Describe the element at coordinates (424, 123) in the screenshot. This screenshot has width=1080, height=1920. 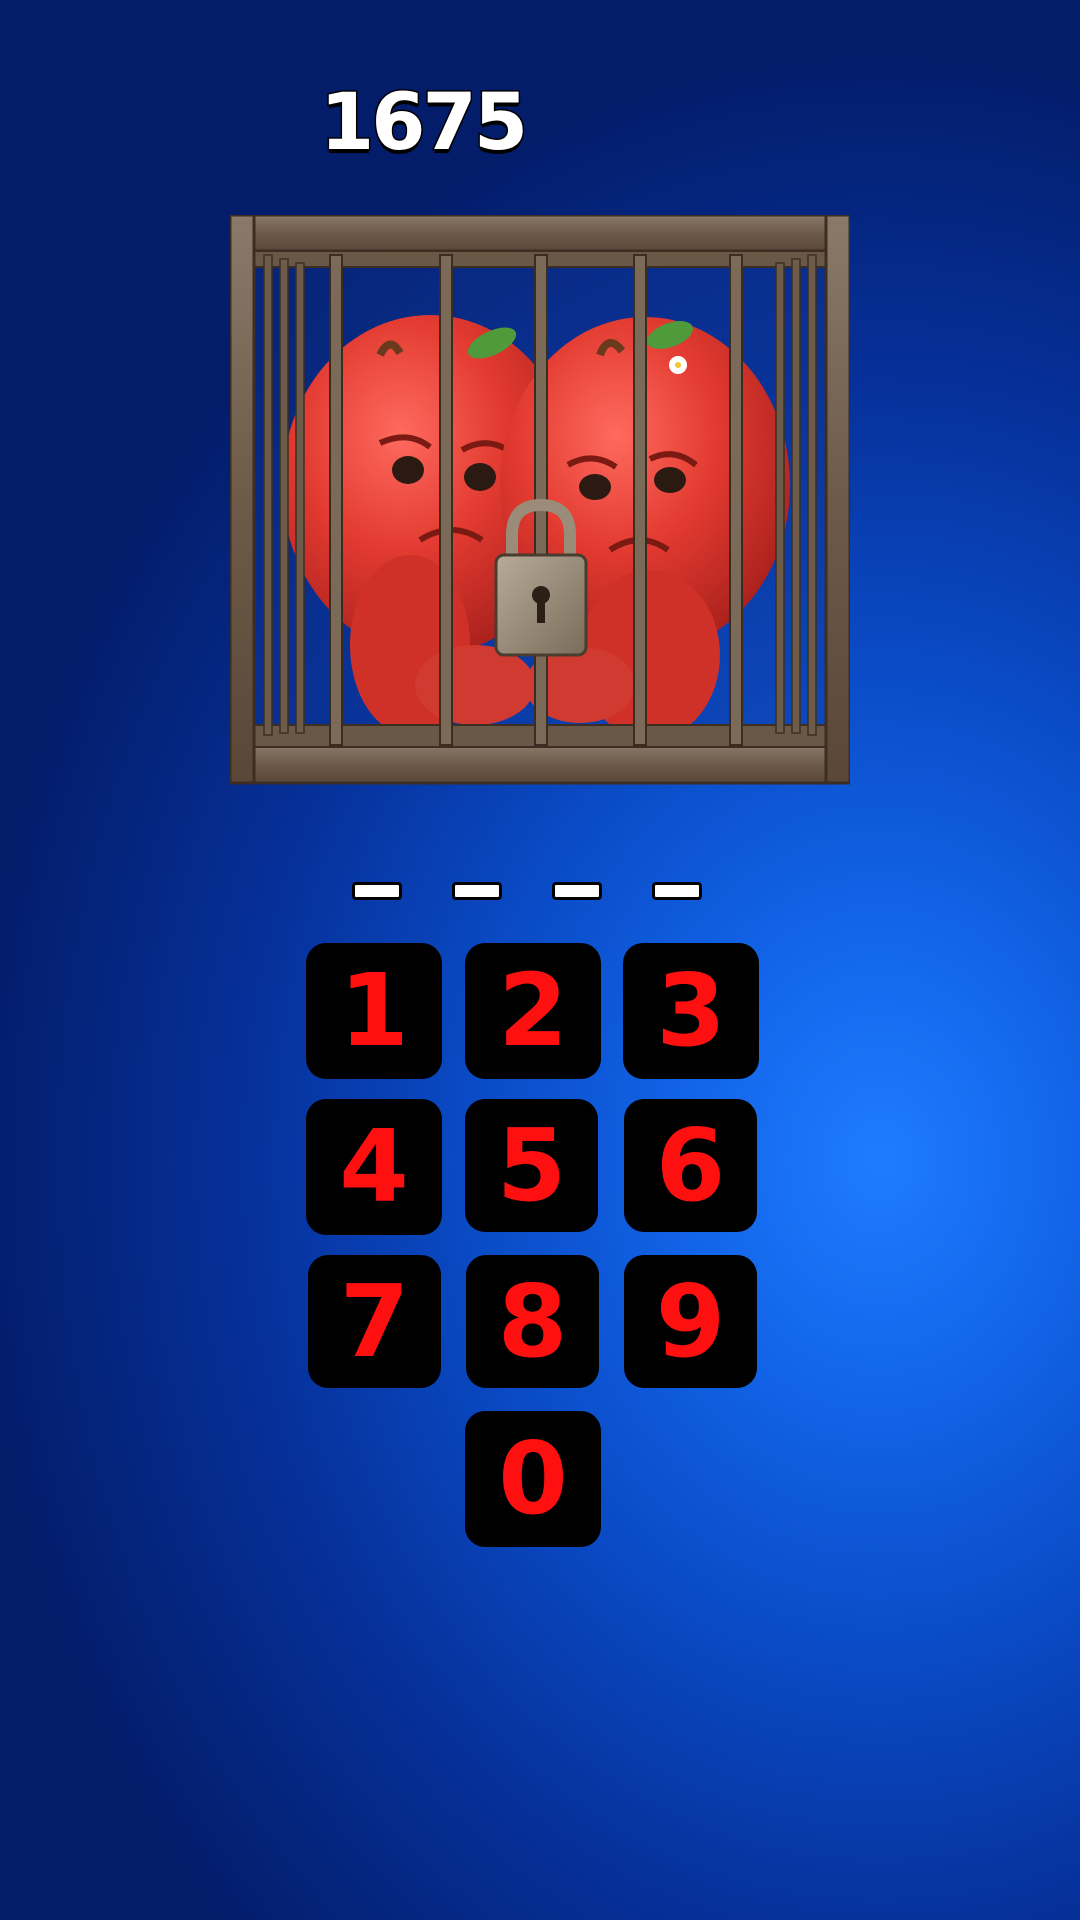
I see `score-display: 1675` at that location.